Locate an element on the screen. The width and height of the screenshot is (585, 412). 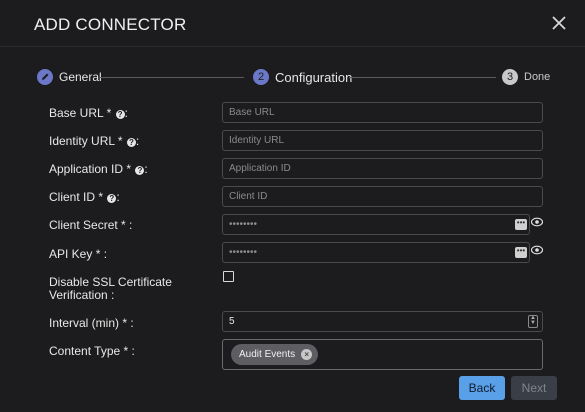
step-number: 3 is located at coordinates (510, 77).